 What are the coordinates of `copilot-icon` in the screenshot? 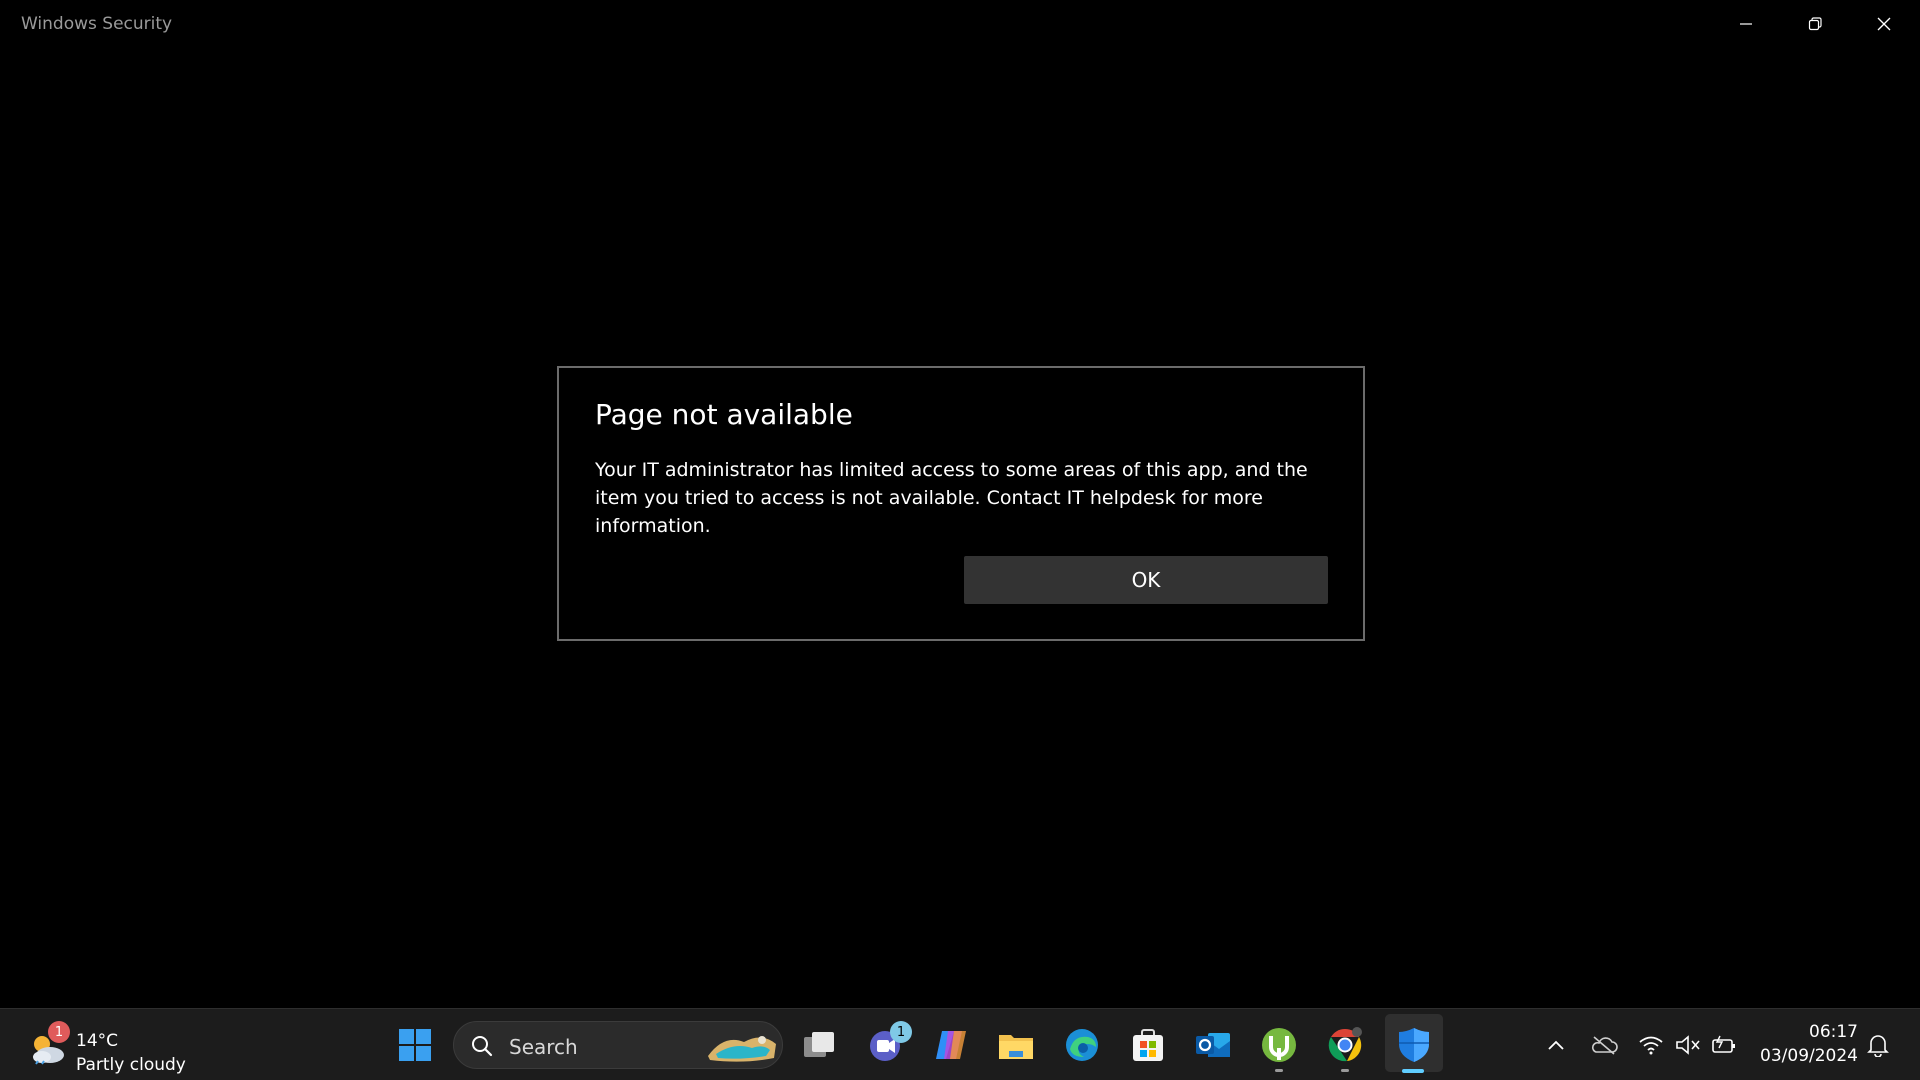 It's located at (951, 1045).